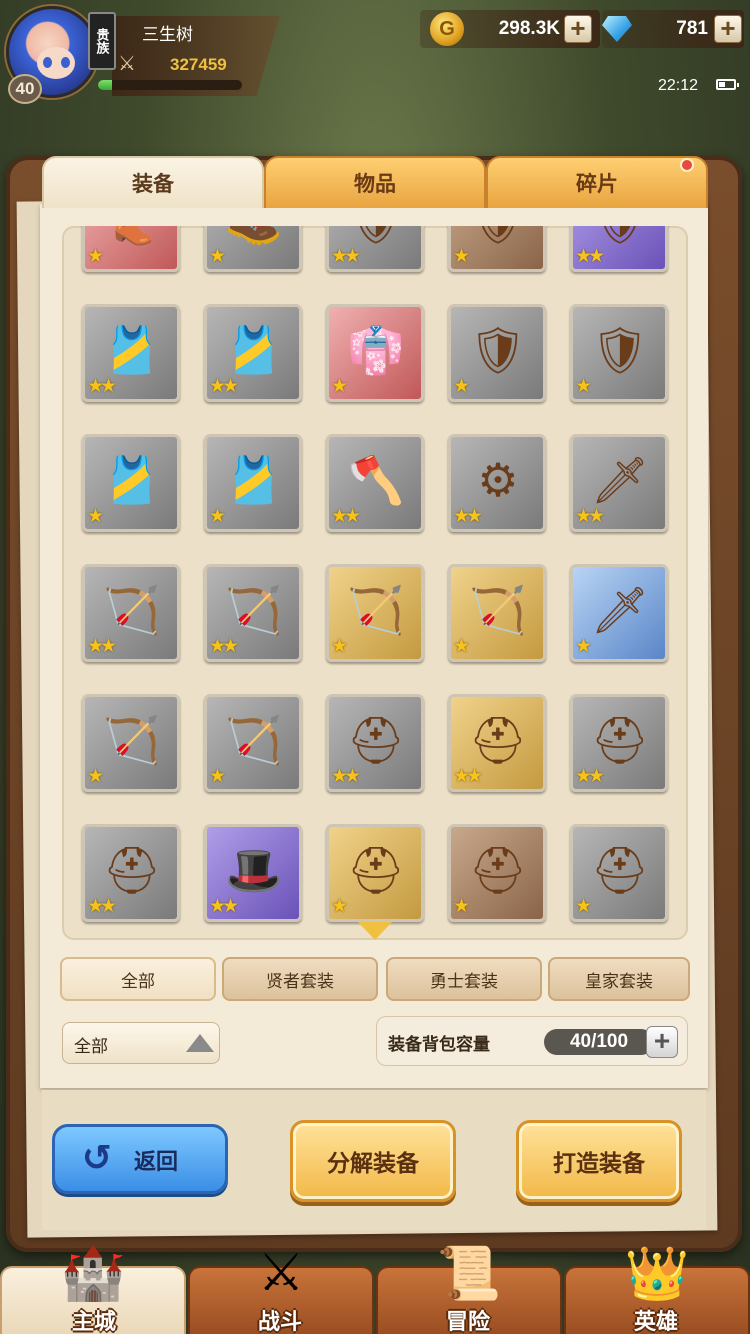 This screenshot has width=750, height=1334. What do you see at coordinates (375, 353) in the screenshot?
I see `equipment-slot: 👘 ★` at bounding box center [375, 353].